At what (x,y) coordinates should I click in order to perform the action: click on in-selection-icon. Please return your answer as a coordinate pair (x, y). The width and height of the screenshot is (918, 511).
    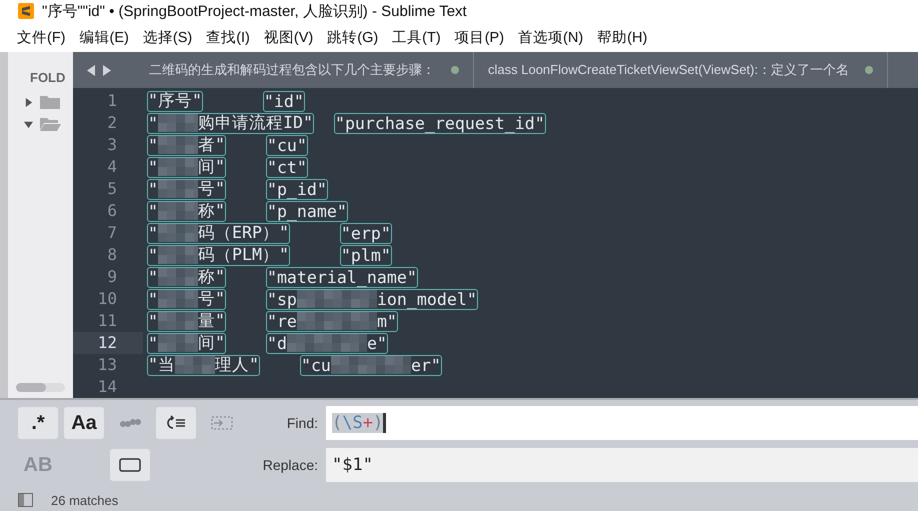
    Looking at the image, I should click on (222, 423).